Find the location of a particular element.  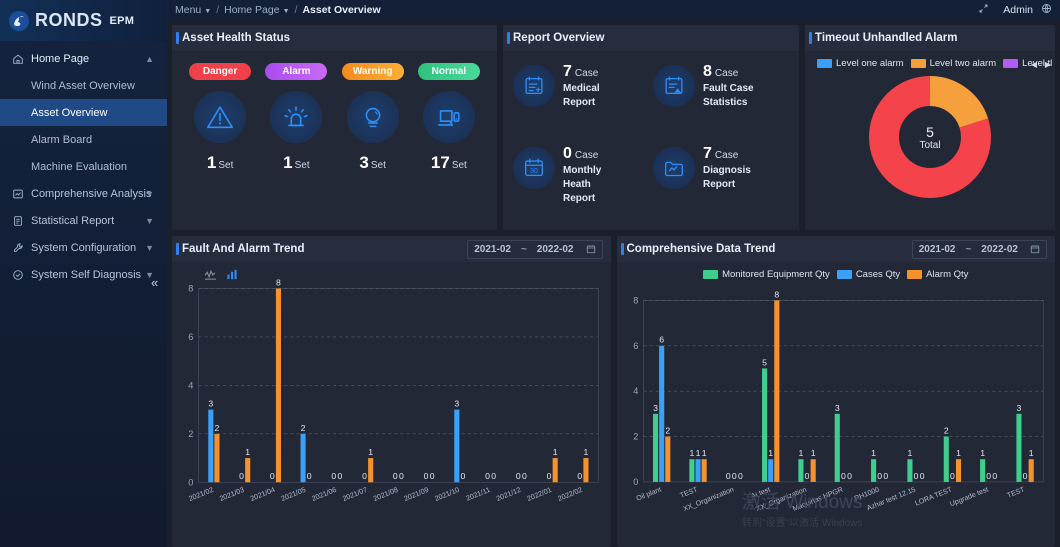

legend-item-level-two-alarm: Level two alarm is located at coordinates (953, 63).